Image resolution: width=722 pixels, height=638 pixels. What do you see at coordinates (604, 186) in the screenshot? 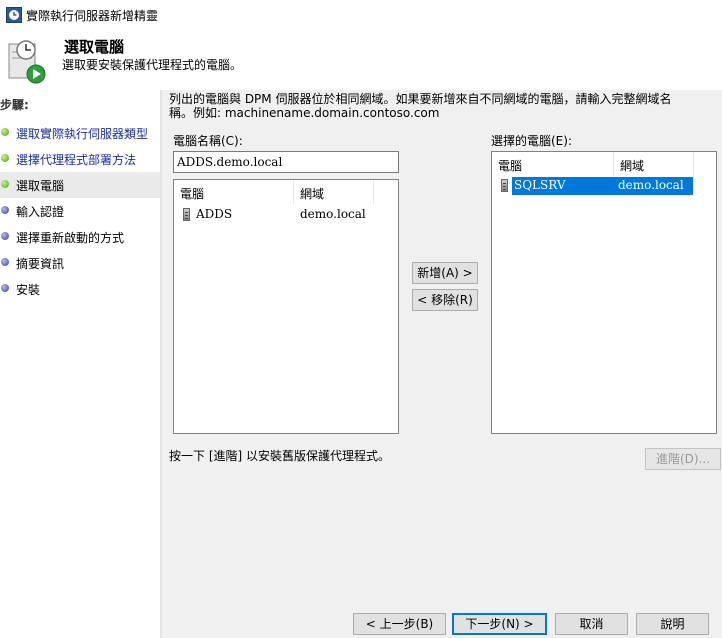
I see `list-item-selected: SQLSRV demo.local` at bounding box center [604, 186].